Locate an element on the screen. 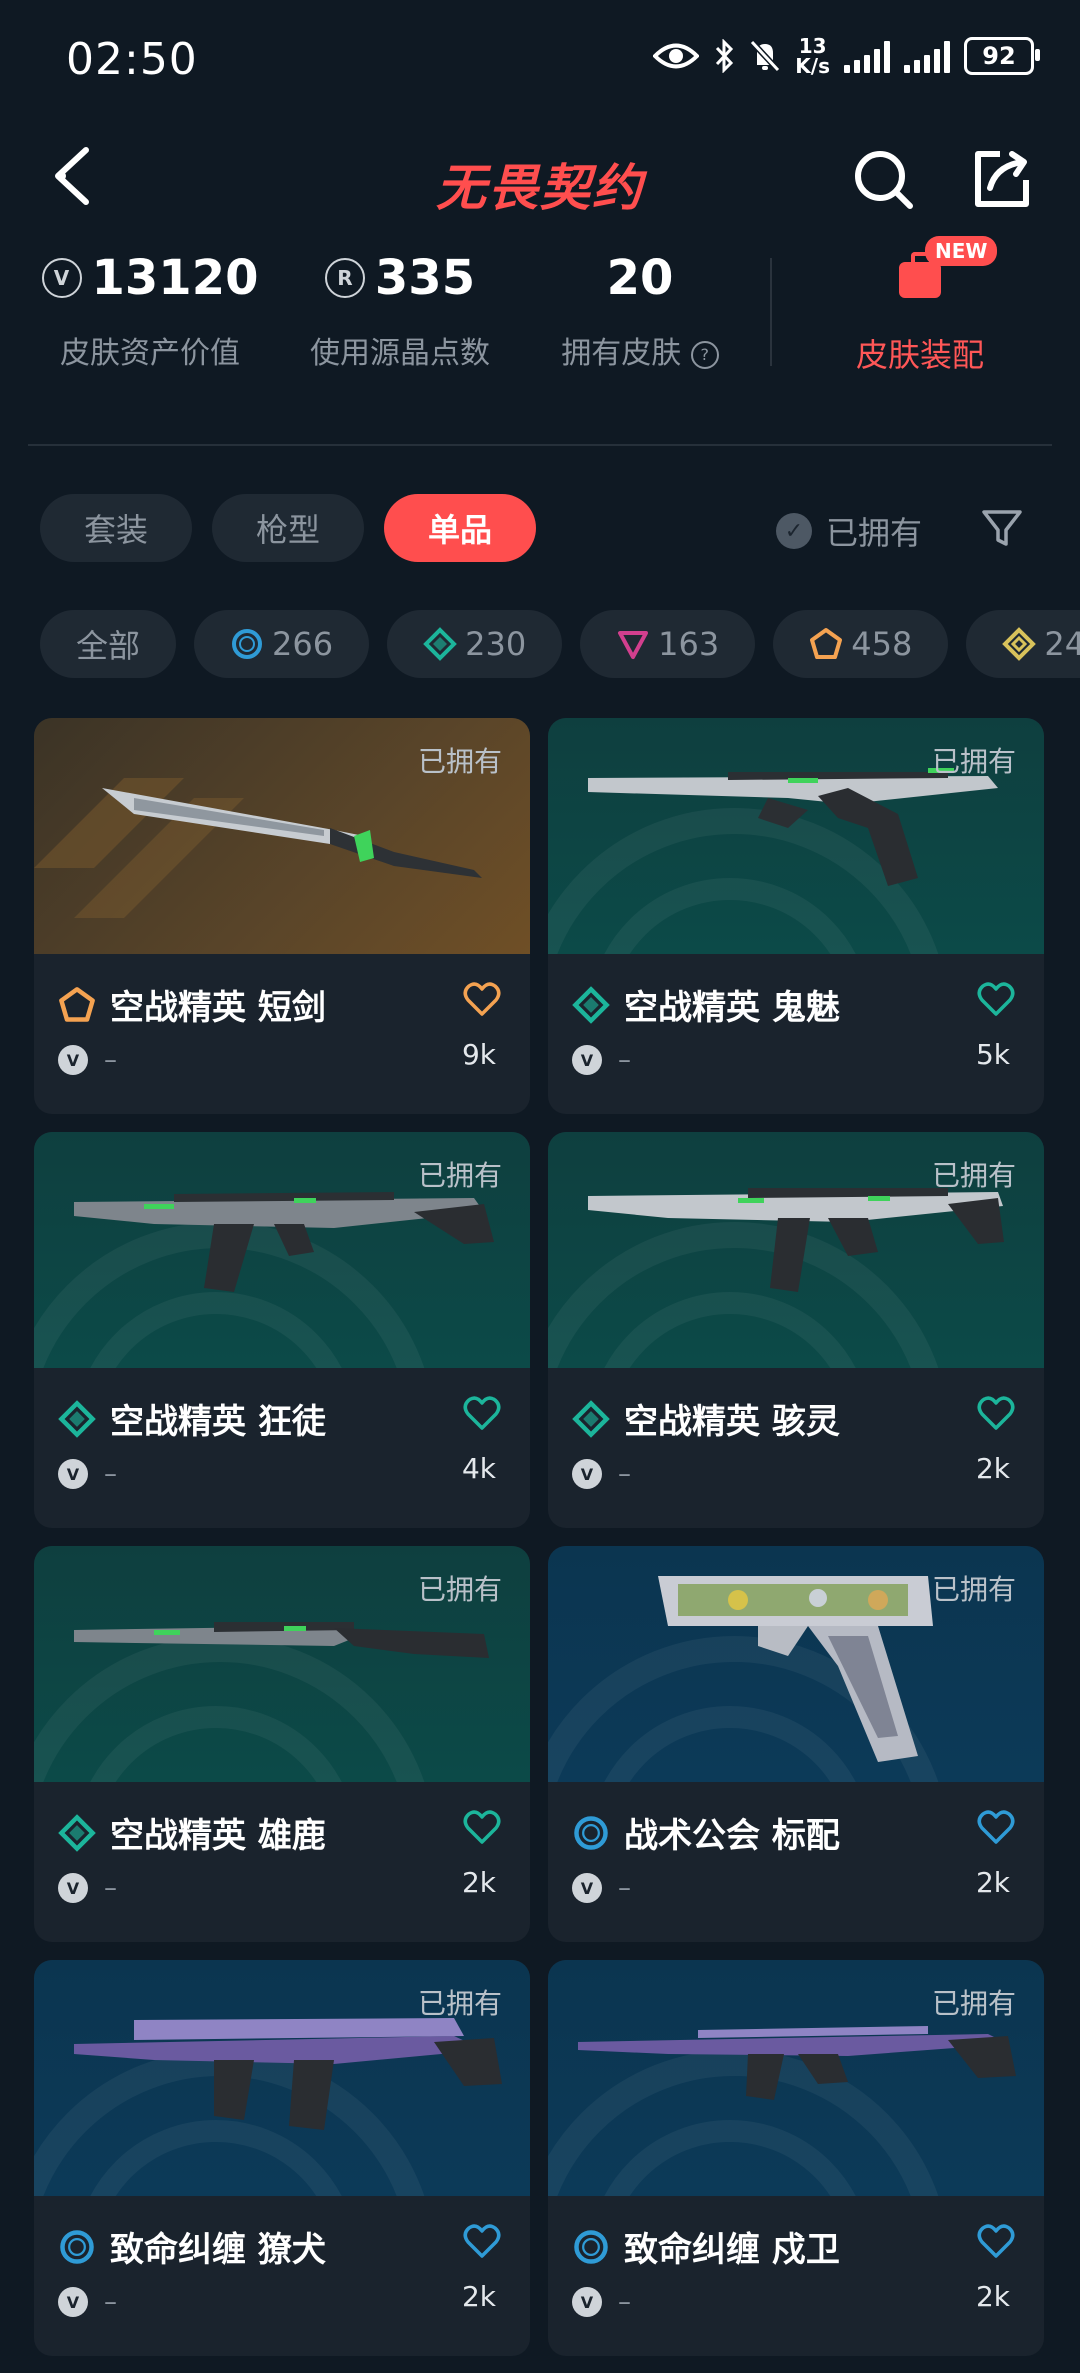 This screenshot has height=2373, width=1080. filter-icon is located at coordinates (1002, 528).